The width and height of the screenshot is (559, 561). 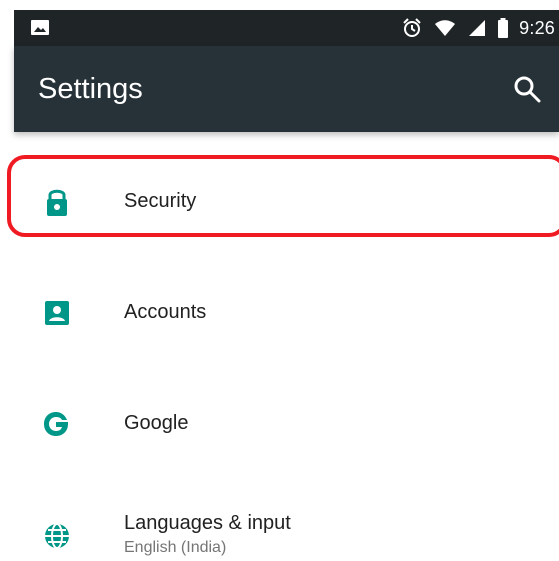 I want to click on google-icon, so click(x=56, y=424).